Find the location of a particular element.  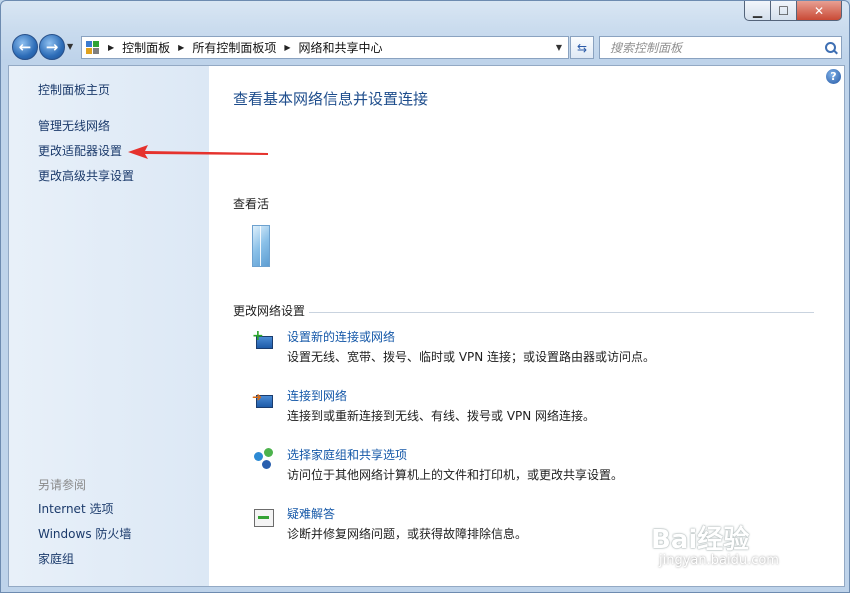

troubleshoot-link: 疑难解答 is located at coordinates (311, 513).